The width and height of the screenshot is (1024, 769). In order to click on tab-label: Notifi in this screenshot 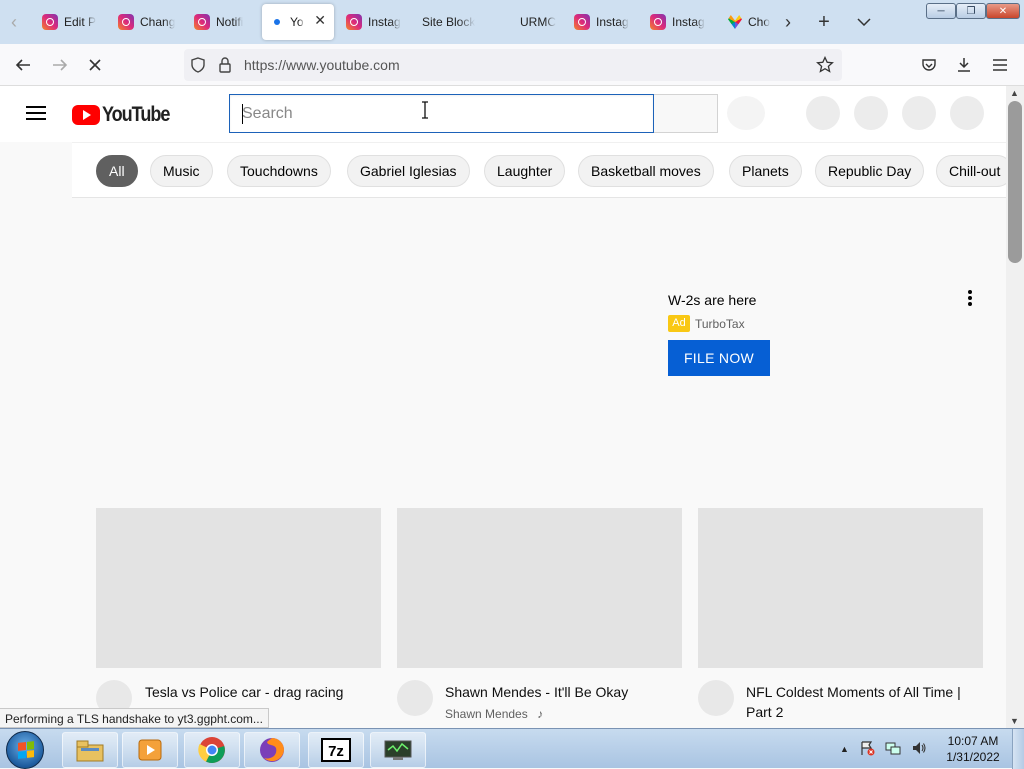, I will do `click(230, 22)`.